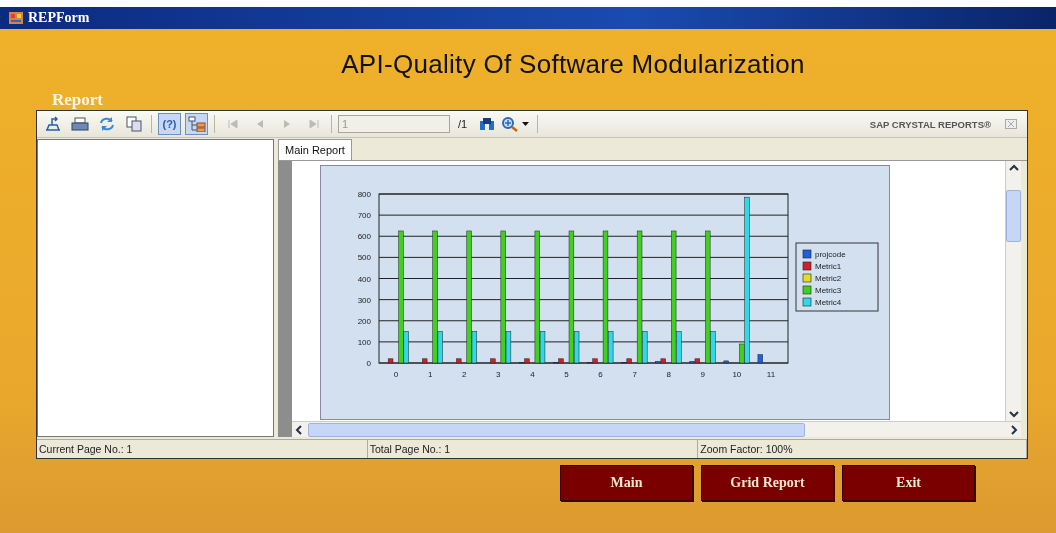  I want to click on action-button: Exit, so click(908, 483).